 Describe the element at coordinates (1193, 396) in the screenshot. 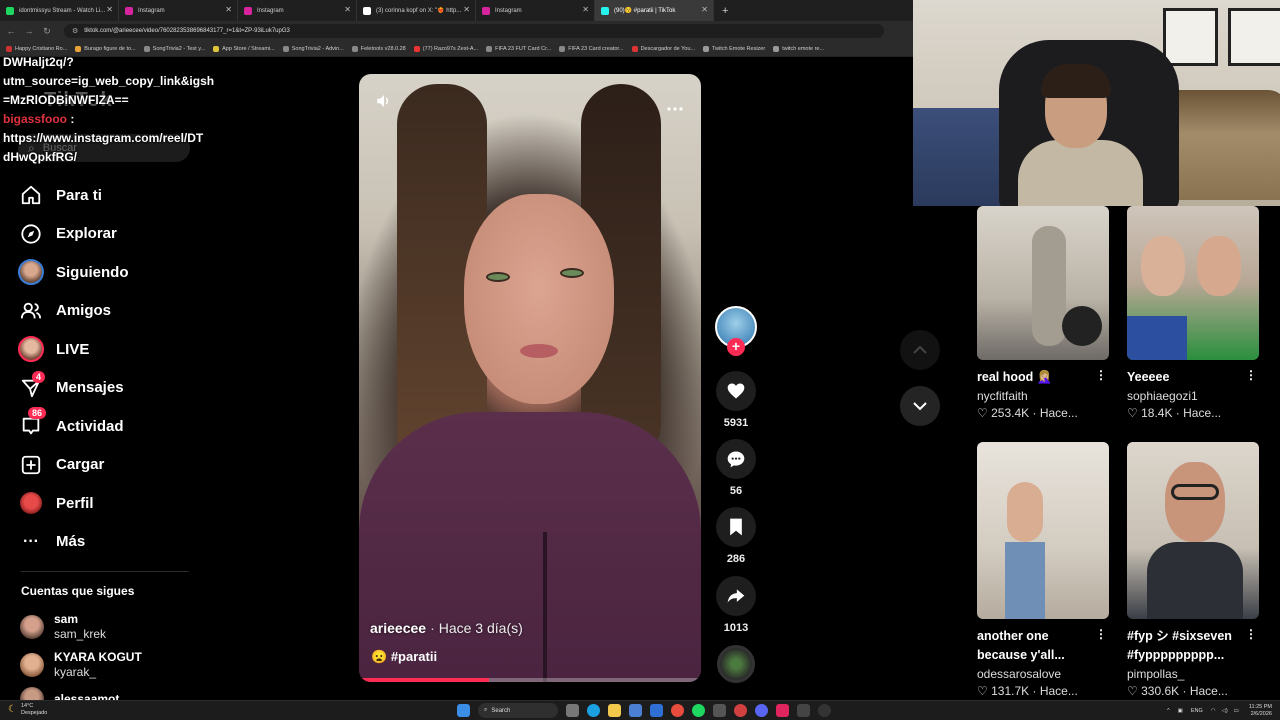

I see `video-card-user: sophiaegozi1` at that location.